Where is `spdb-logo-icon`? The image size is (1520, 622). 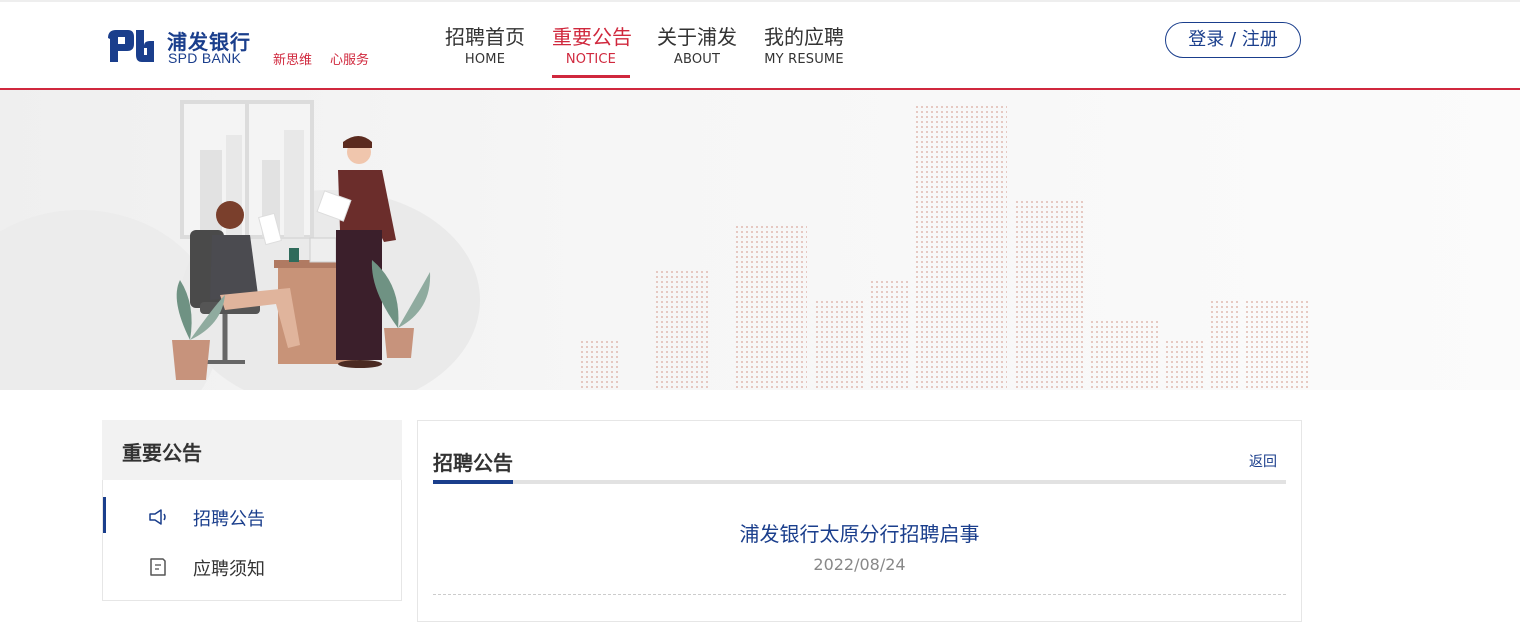 spdb-logo-icon is located at coordinates (131, 46).